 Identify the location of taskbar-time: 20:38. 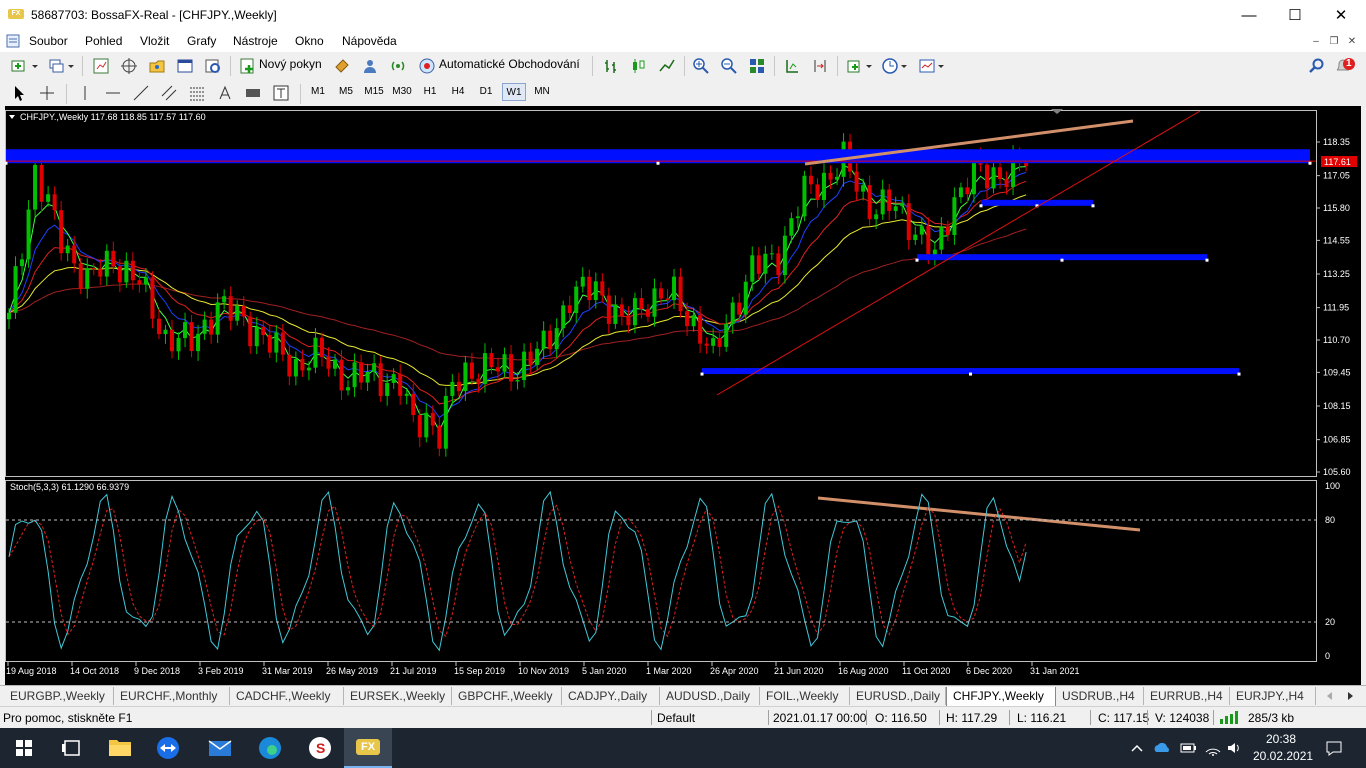
(1281, 739).